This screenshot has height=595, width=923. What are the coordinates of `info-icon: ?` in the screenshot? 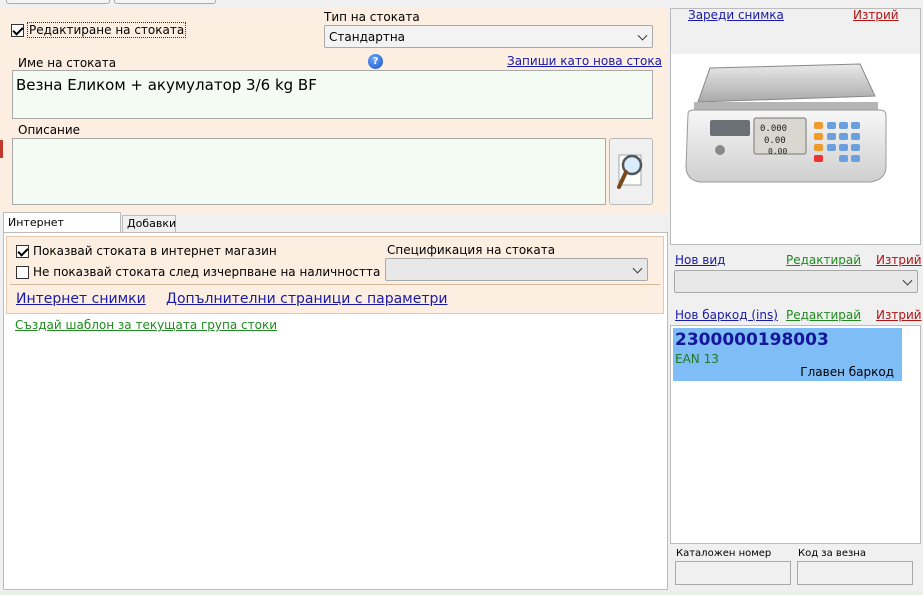 It's located at (375, 61).